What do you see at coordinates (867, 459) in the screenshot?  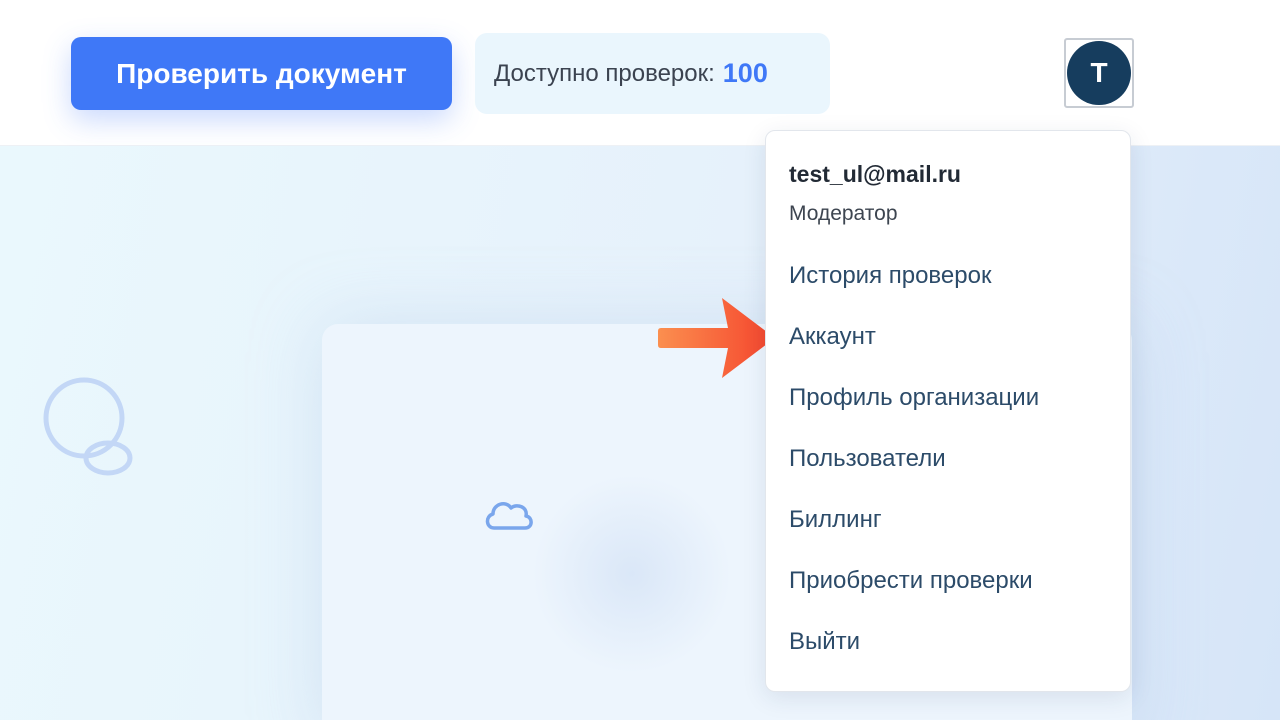 I see `menu-item-users: Пользователи` at bounding box center [867, 459].